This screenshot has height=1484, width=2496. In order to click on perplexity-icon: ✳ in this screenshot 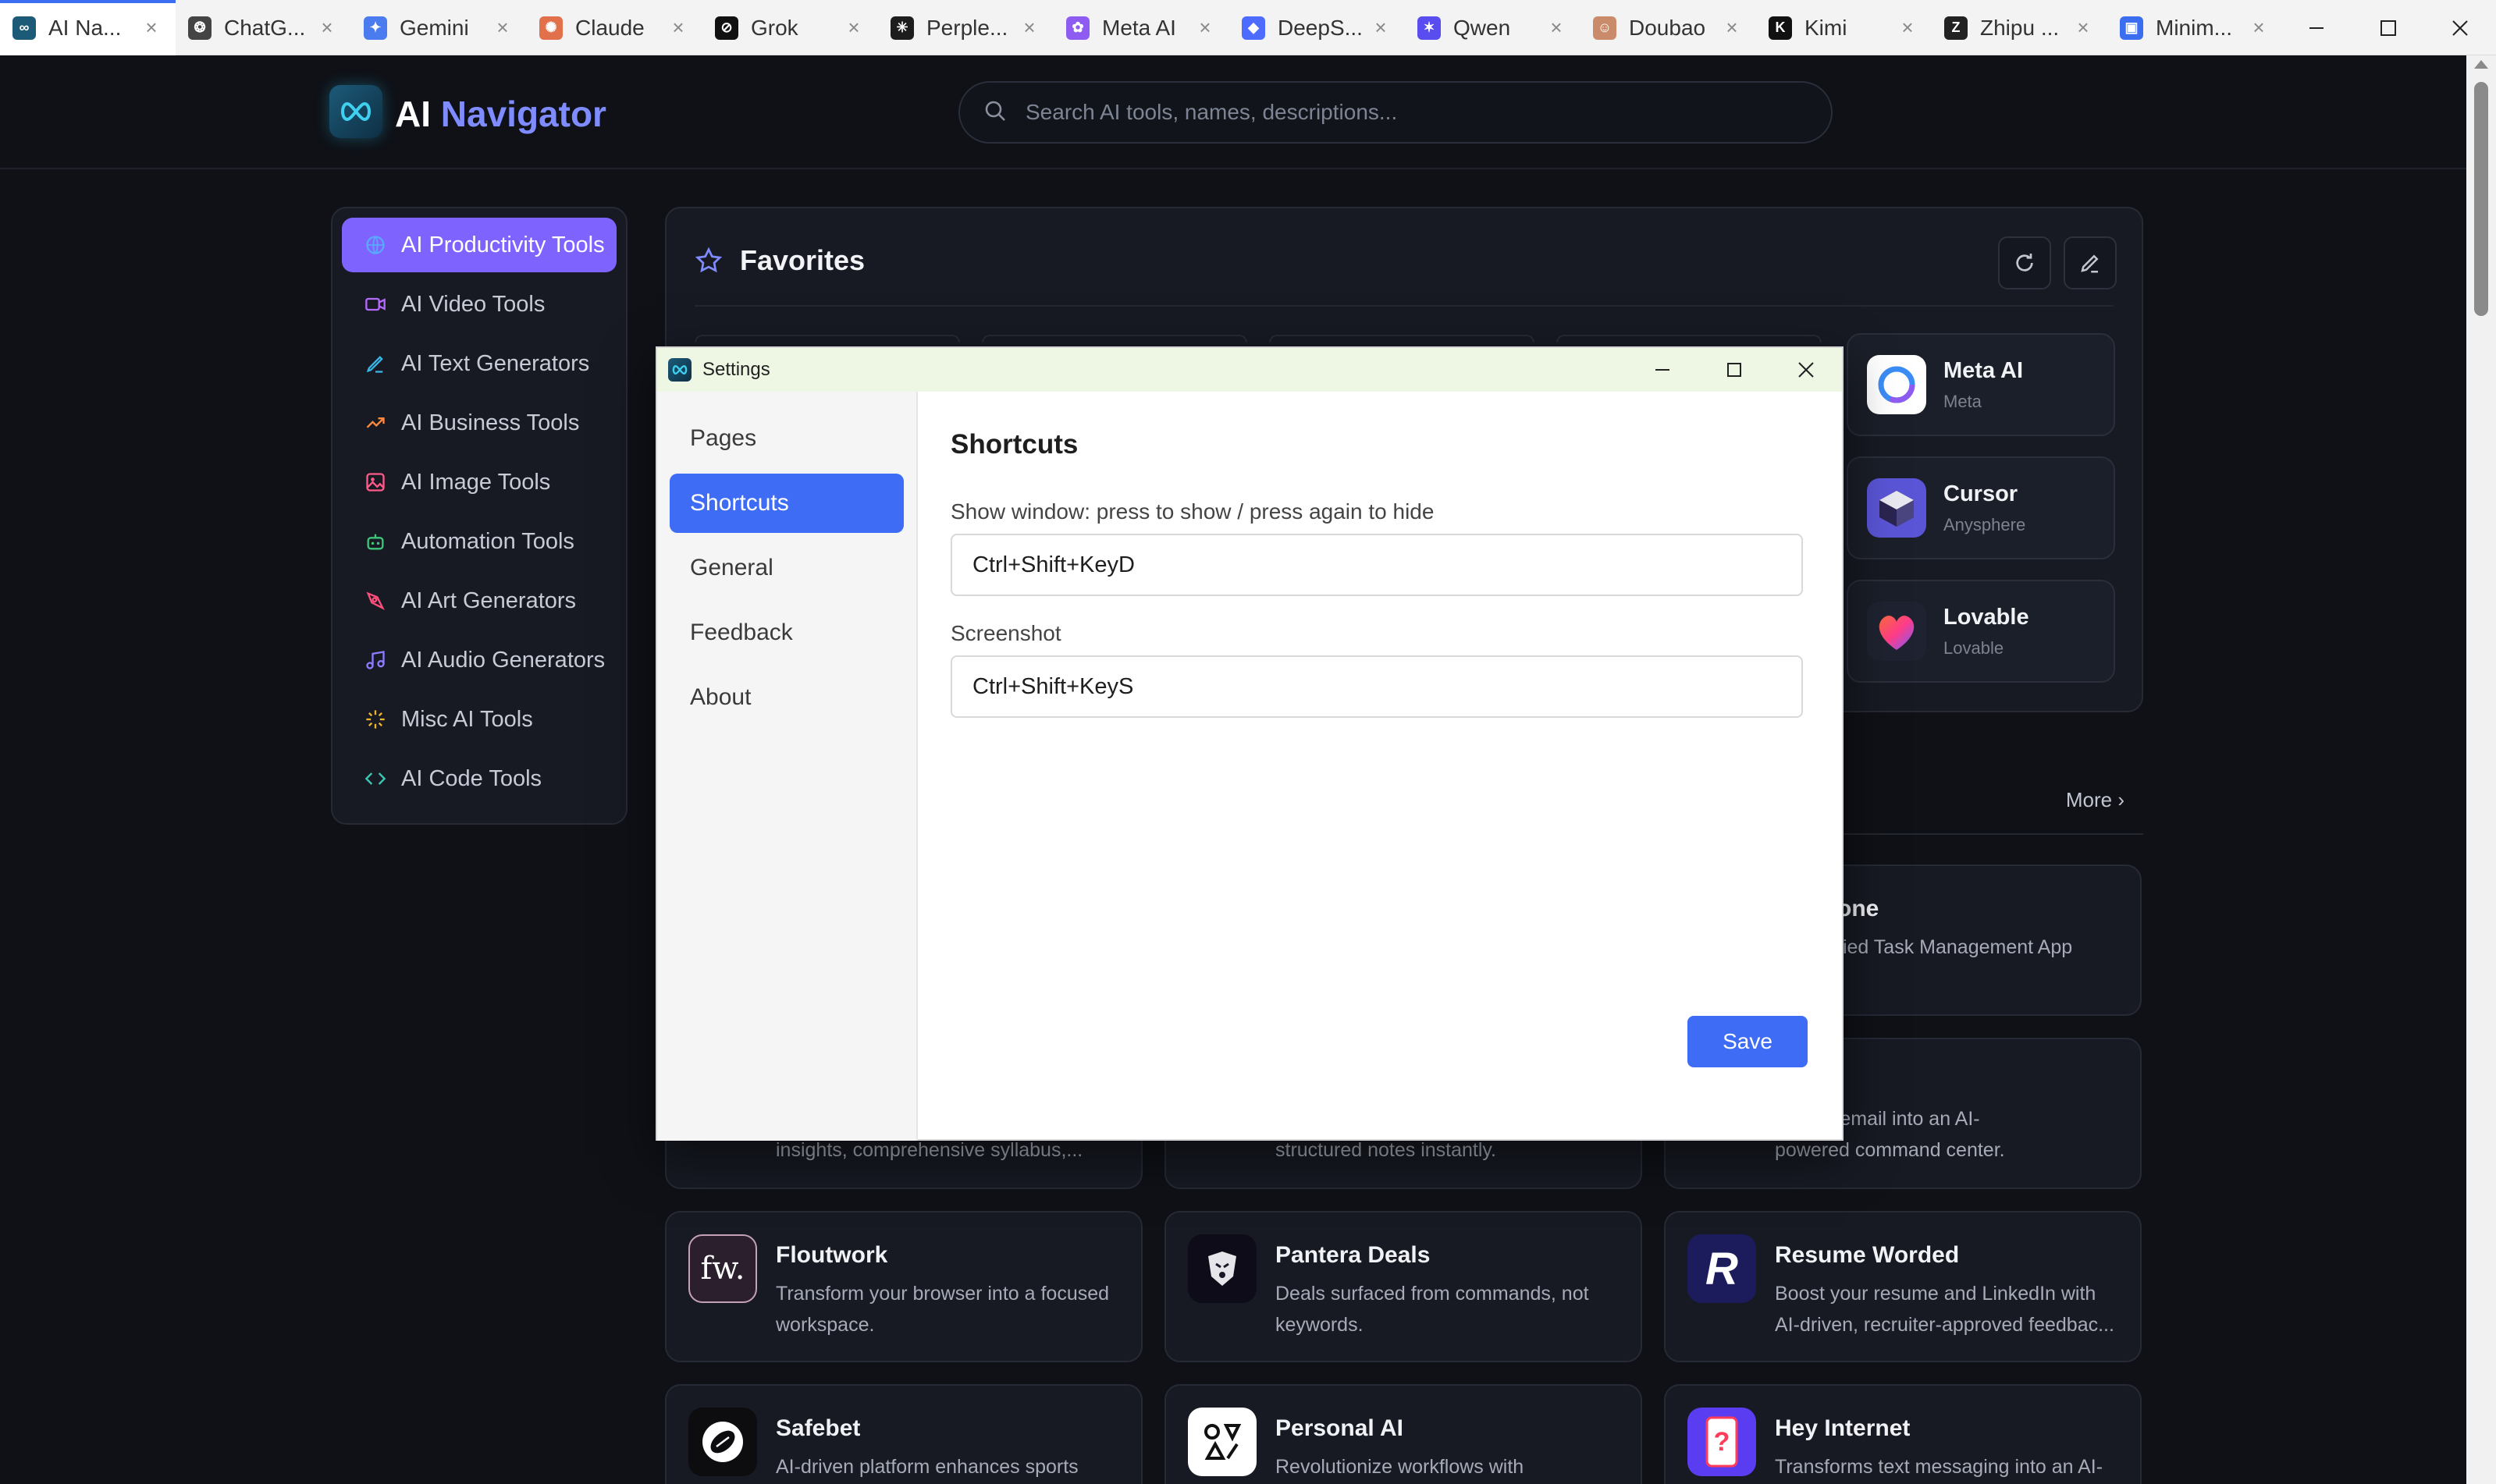, I will do `click(902, 28)`.